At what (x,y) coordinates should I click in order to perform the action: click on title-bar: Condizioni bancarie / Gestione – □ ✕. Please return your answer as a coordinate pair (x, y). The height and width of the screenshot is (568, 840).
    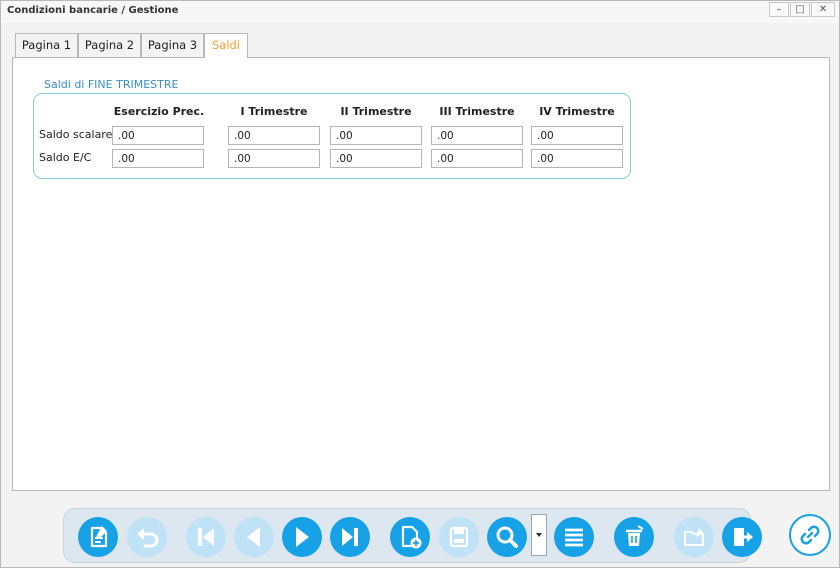
    Looking at the image, I should click on (420, 12).